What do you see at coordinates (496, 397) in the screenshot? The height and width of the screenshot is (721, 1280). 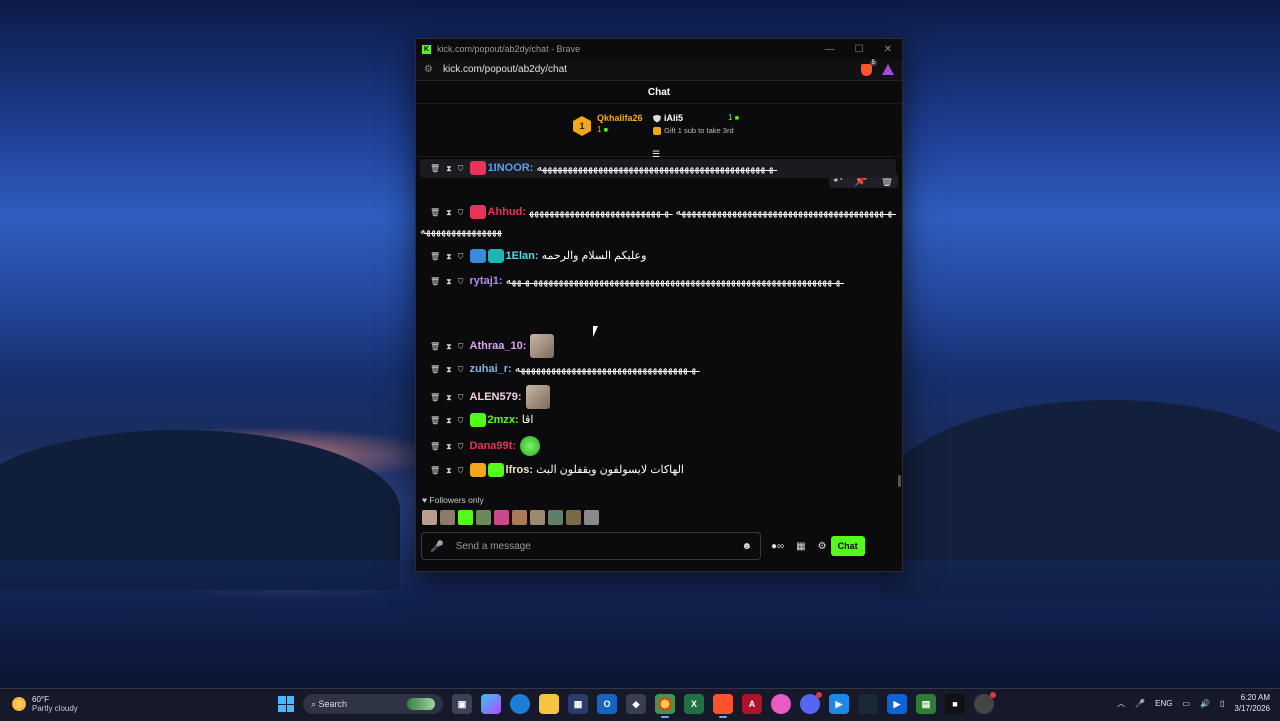 I see `chat-username: ALEN579:` at bounding box center [496, 397].